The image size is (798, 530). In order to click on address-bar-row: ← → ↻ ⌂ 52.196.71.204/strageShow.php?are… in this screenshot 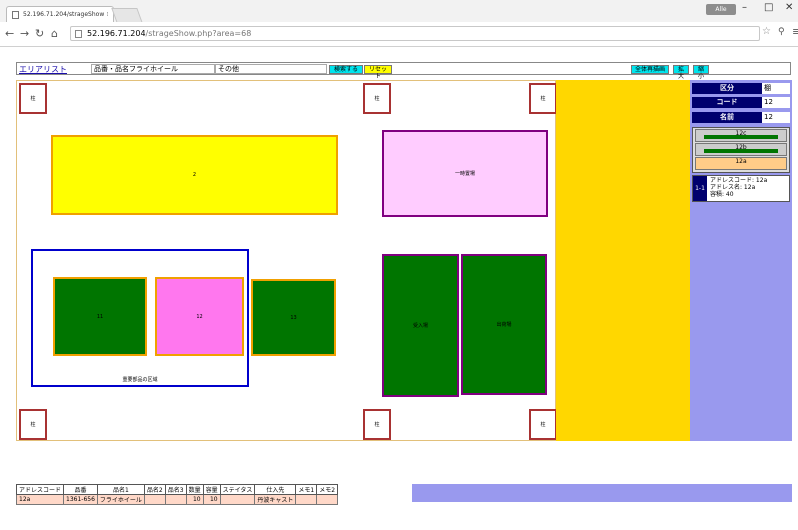, I will do `click(399, 34)`.